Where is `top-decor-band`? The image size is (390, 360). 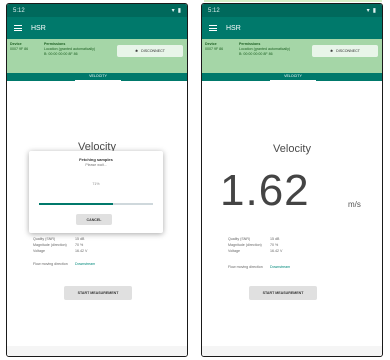 top-decor-band is located at coordinates (293, 1).